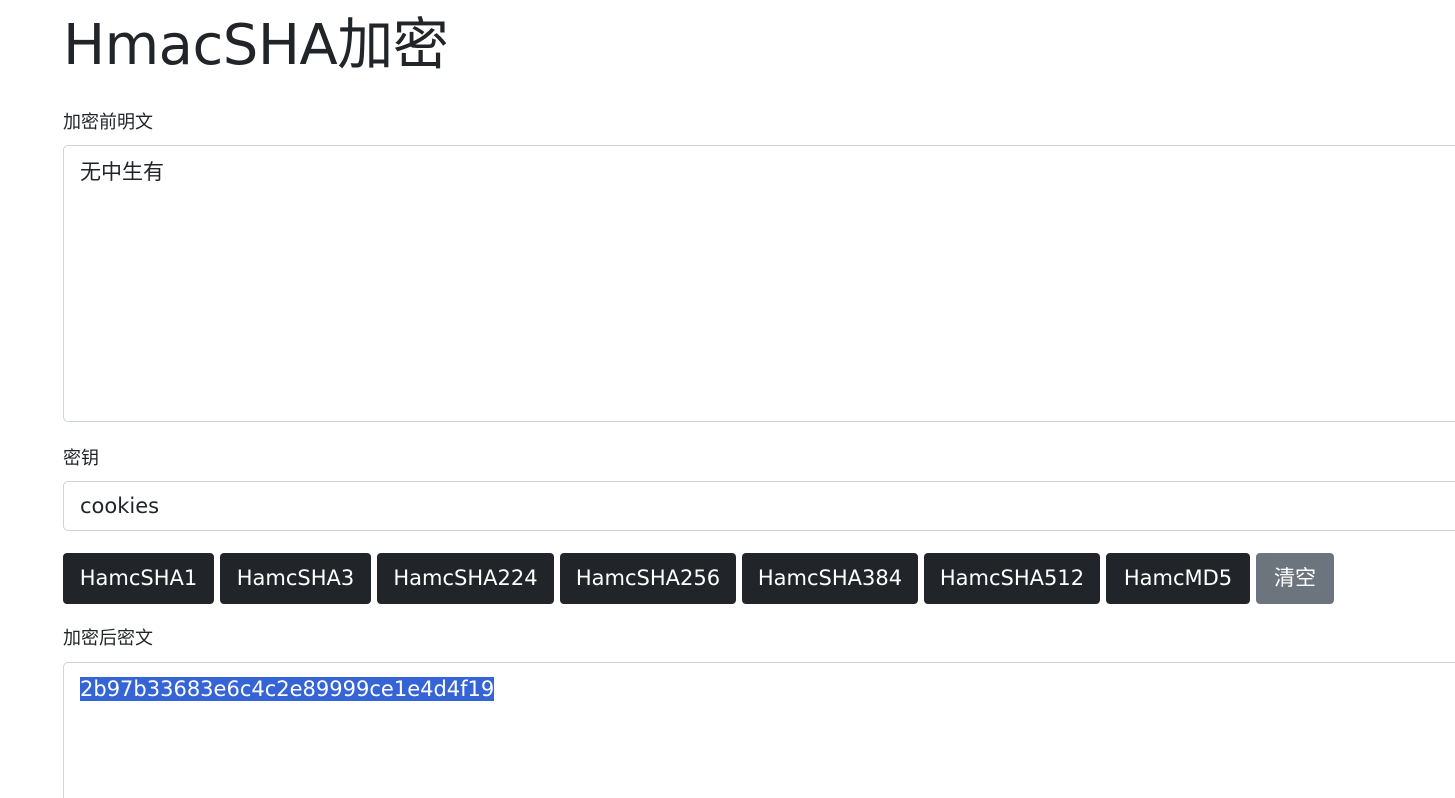 Image resolution: width=1455 pixels, height=798 pixels. What do you see at coordinates (108, 122) in the screenshot?
I see `plaintext-label: 加密前明文` at bounding box center [108, 122].